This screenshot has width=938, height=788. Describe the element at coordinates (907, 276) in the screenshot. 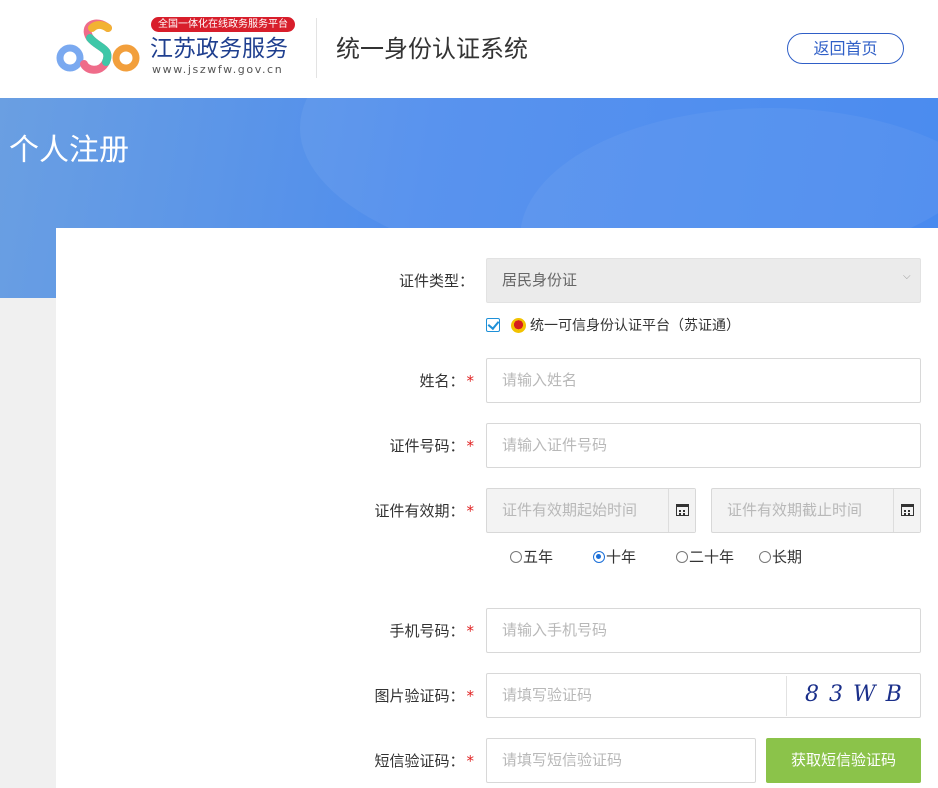

I see `chevron-down-icon: ⌵` at that location.